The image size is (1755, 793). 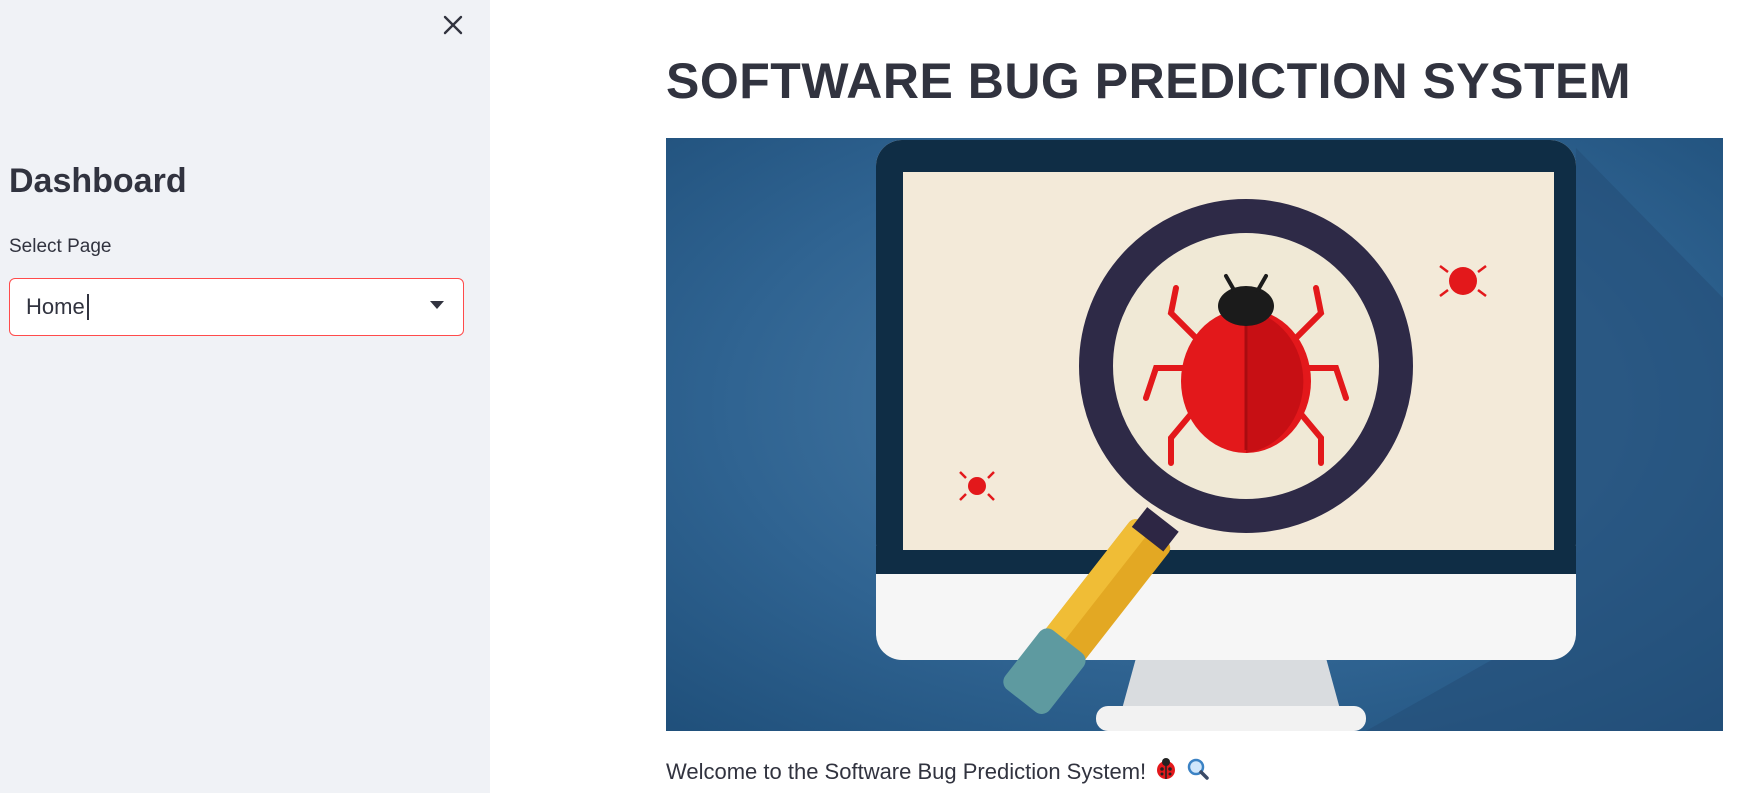 I want to click on select-page-label: Select Page, so click(x=60, y=246).